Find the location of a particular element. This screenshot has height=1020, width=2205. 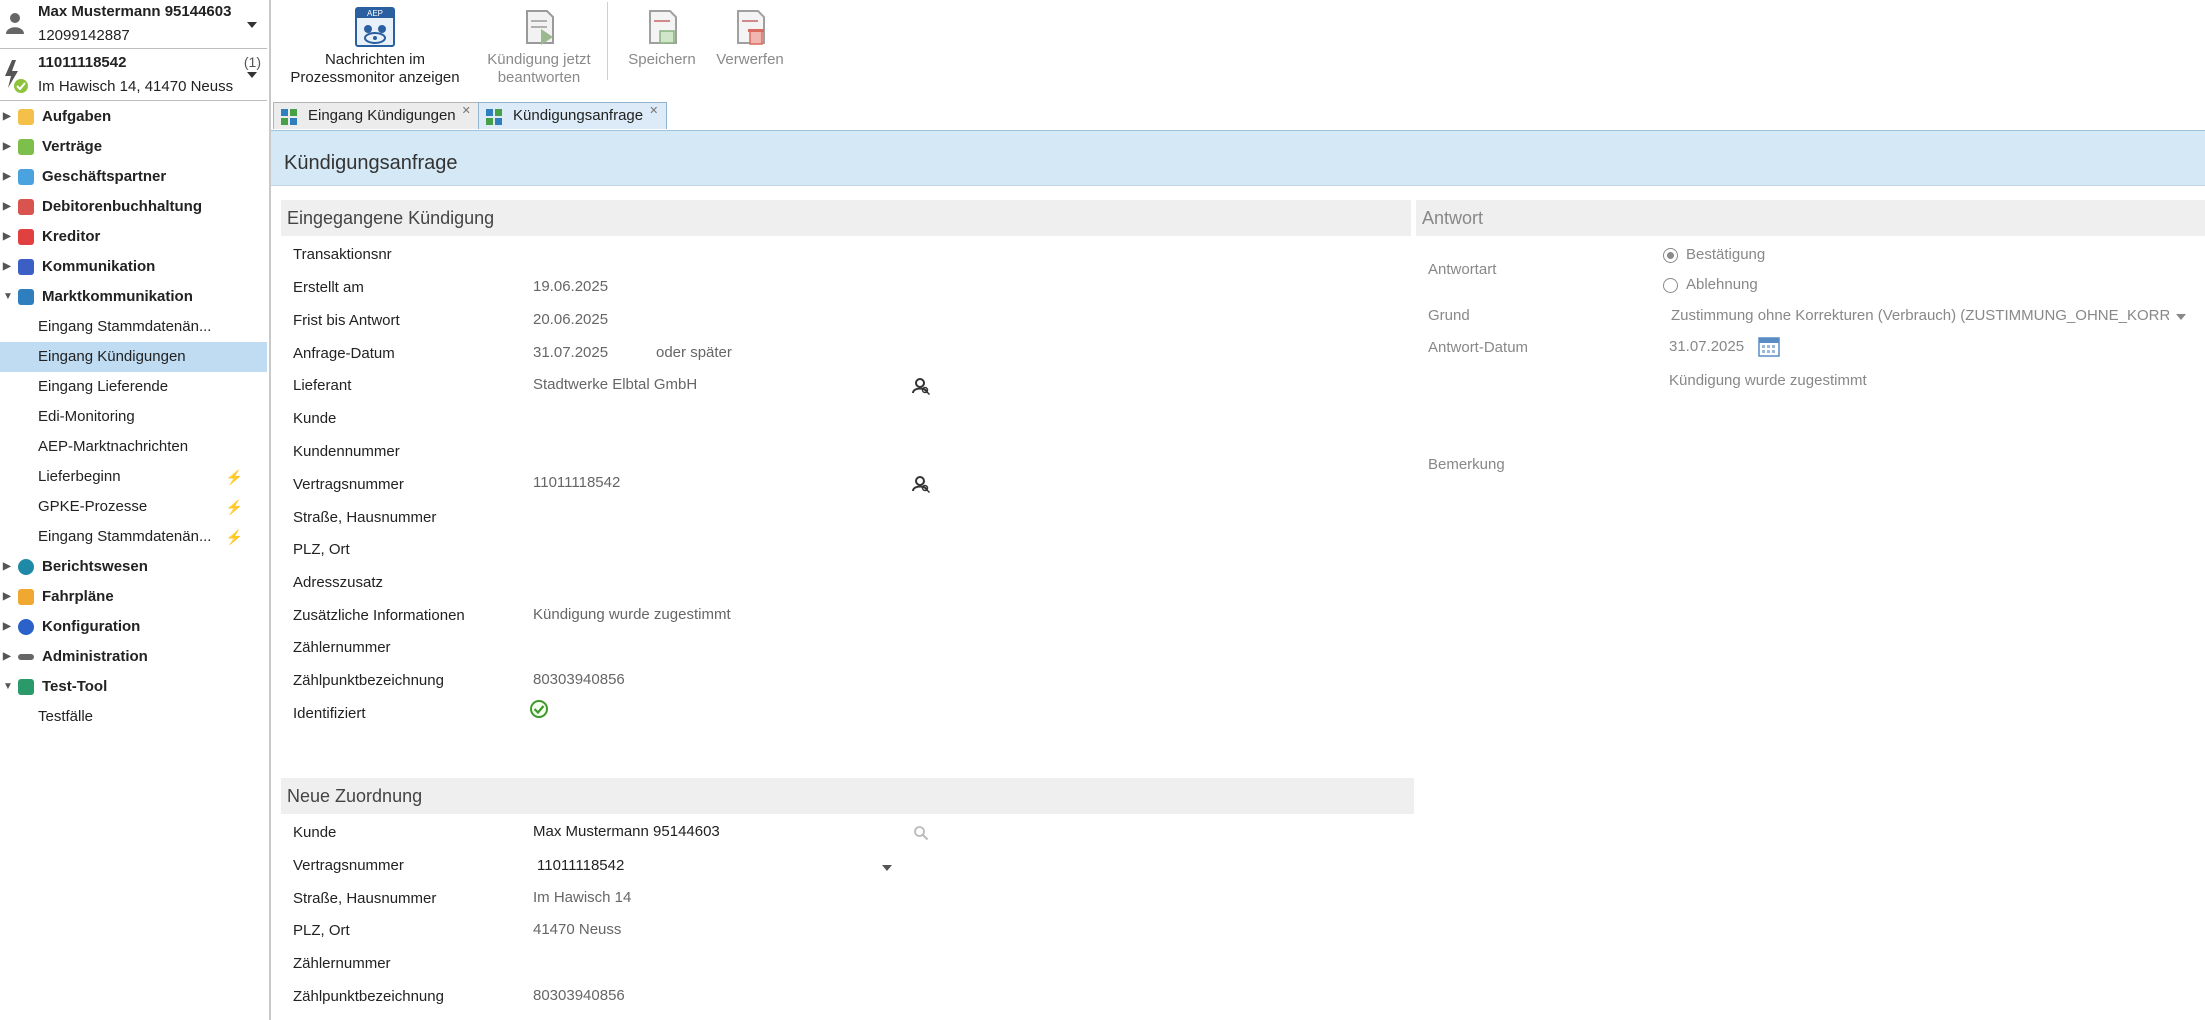

tab-eingang-kuendigungen: Eingang Kündigungen ✕ is located at coordinates (376, 115).